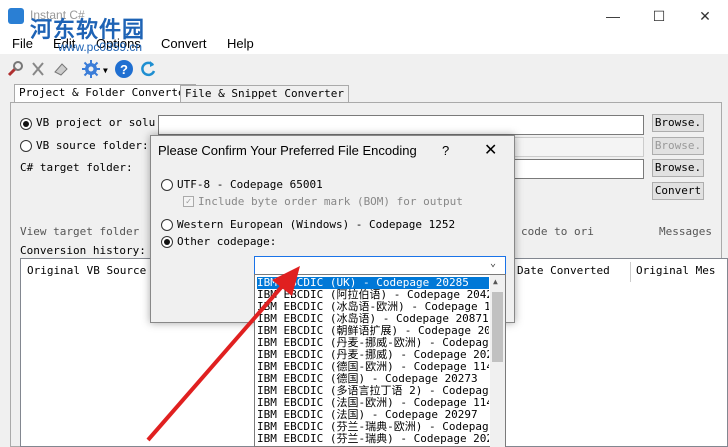  I want to click on gear-dropdown-icon: ▼, so click(105, 70).